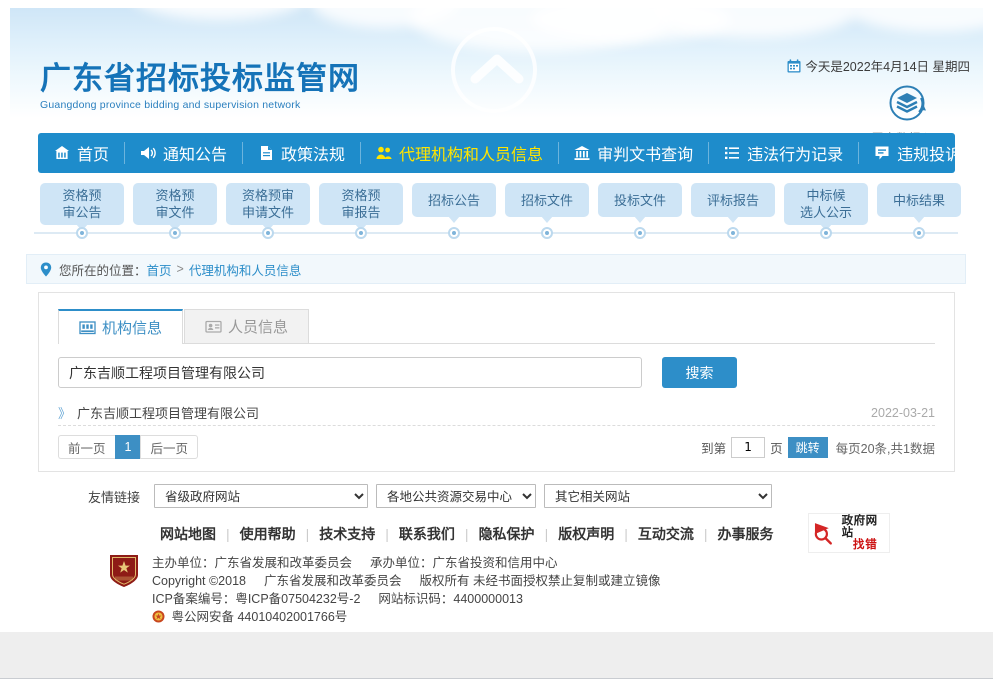 This screenshot has height=679, width=993. I want to click on pagination-stats: 每页20条,共1数据, so click(885, 448).